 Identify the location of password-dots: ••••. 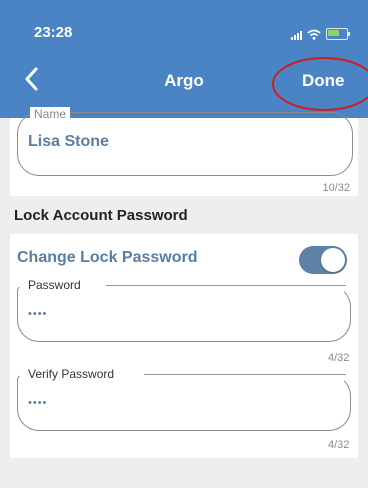
(38, 314).